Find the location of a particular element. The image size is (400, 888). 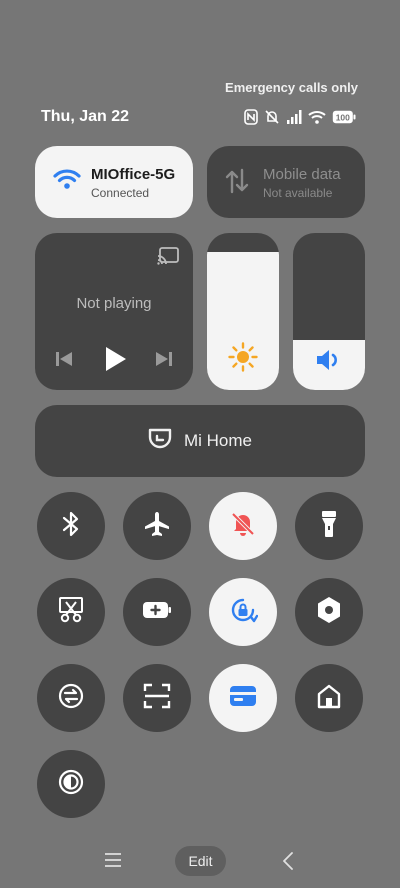

flashlight-toggle is located at coordinates (329, 526).